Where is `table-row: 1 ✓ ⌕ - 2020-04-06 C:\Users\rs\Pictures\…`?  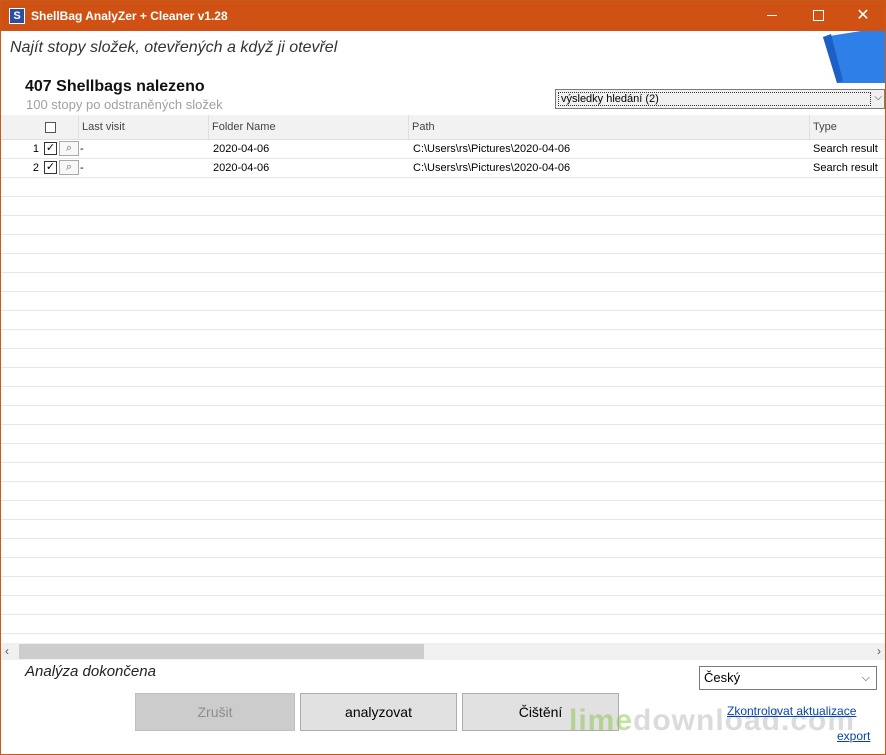 table-row: 1 ✓ ⌕ - 2020-04-06 C:\Users\rs\Pictures\… is located at coordinates (443, 149).